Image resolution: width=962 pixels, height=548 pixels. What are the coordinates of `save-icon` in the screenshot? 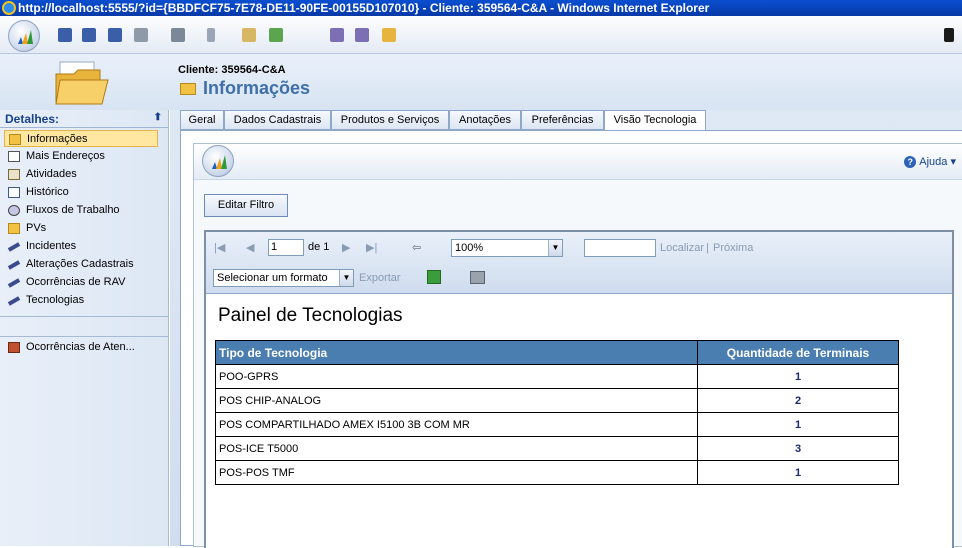 It's located at (65, 35).